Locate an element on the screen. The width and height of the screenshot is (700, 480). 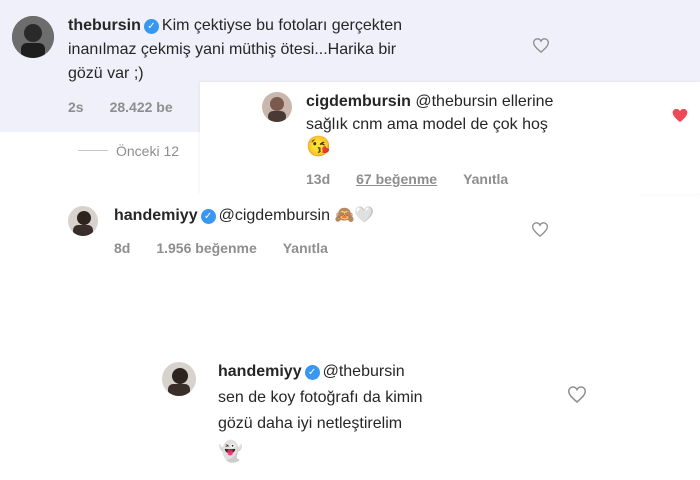
comment-text: ellerine is located at coordinates (525, 101).